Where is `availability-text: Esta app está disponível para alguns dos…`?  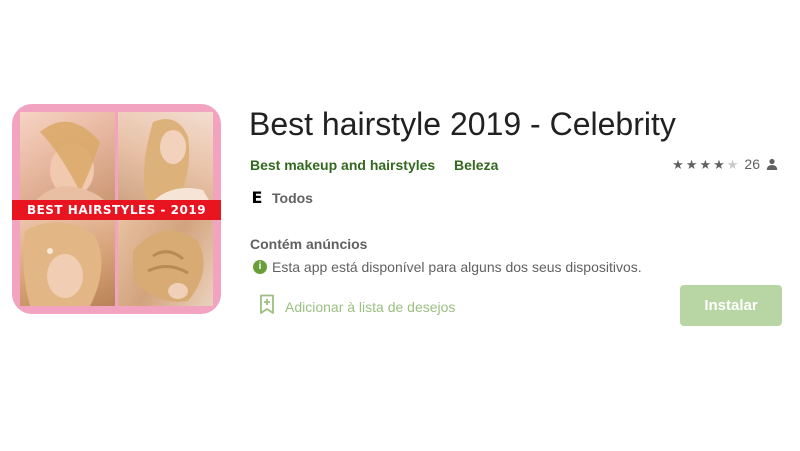 availability-text: Esta app está disponível para alguns dos… is located at coordinates (457, 267).